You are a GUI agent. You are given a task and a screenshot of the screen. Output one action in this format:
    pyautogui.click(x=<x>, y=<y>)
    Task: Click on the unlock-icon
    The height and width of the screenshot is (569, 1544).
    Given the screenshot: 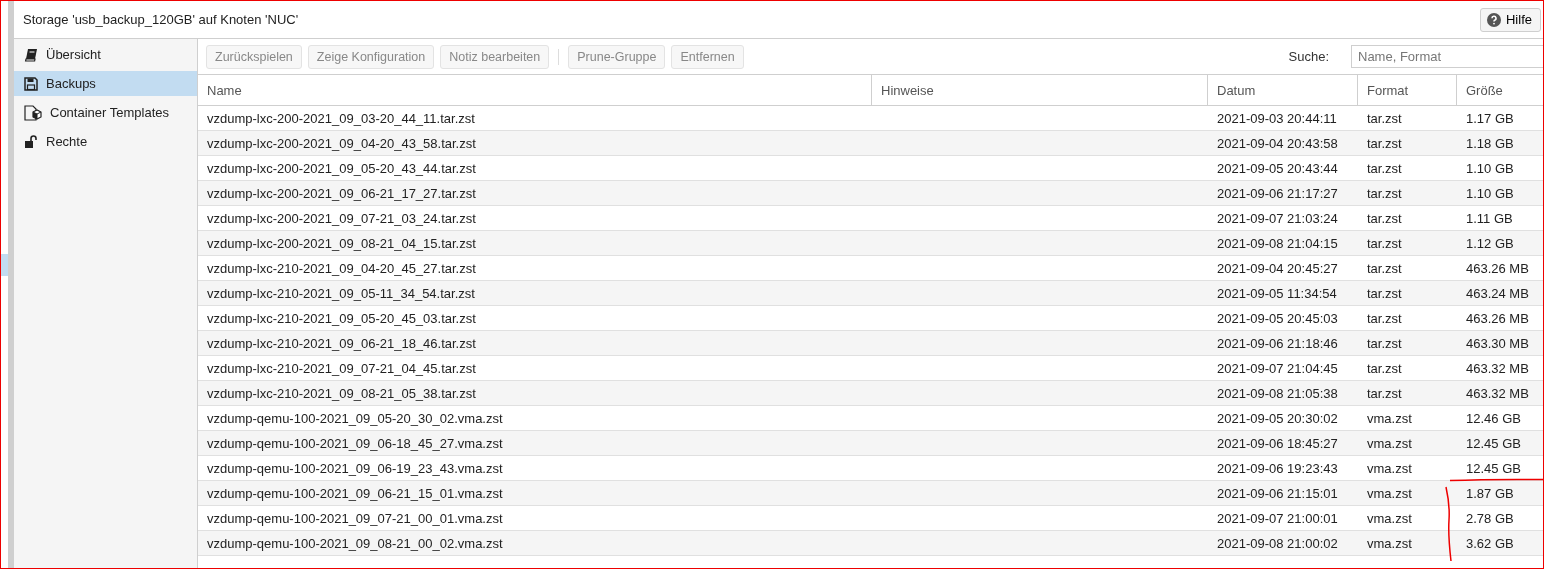 What is the action you would take?
    pyautogui.click(x=31, y=141)
    